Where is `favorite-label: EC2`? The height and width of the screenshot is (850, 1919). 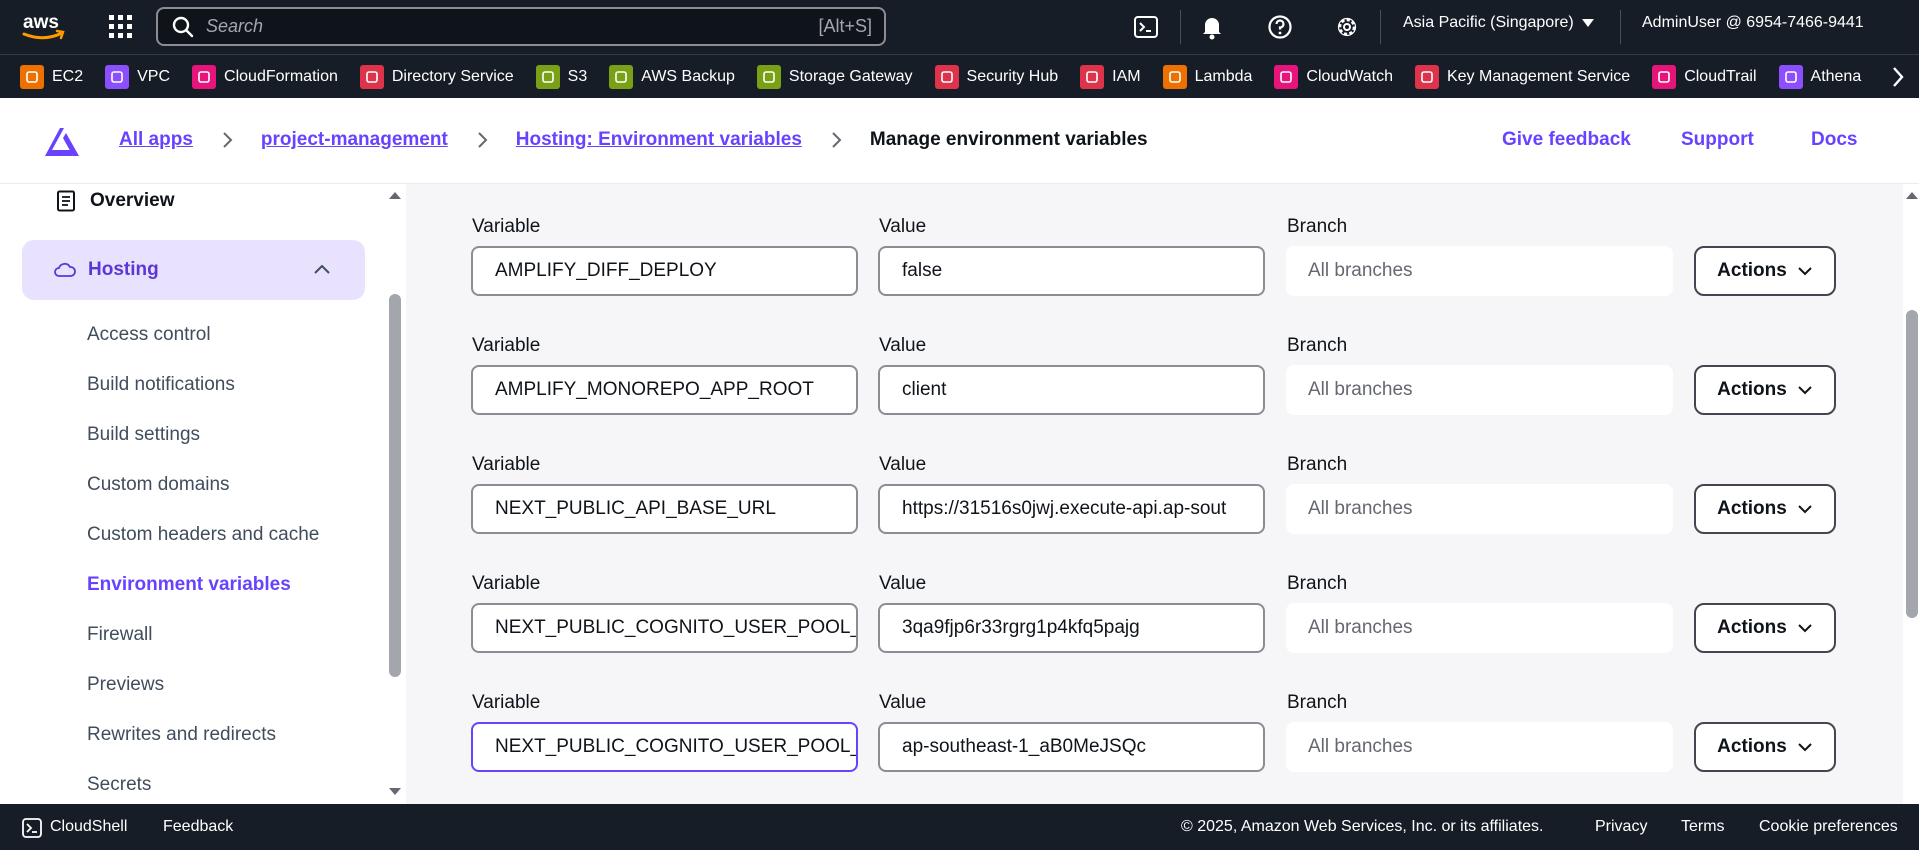
favorite-label: EC2 is located at coordinates (68, 76).